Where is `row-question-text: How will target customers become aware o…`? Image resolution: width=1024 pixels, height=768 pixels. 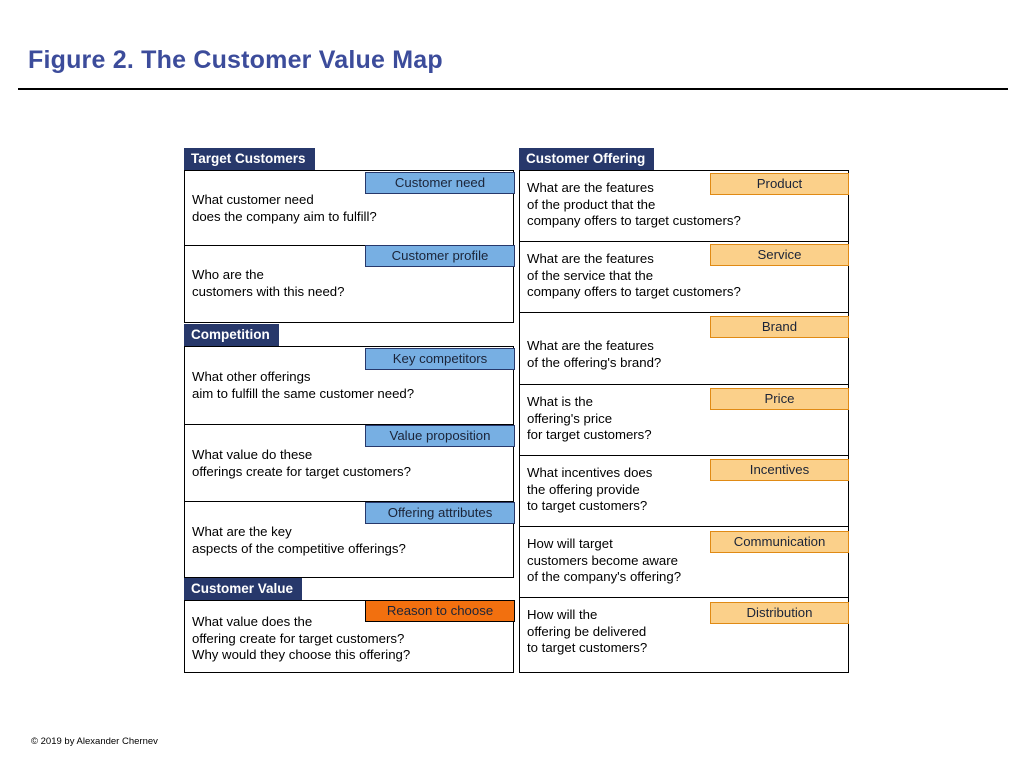
row-question-text: How will target customers become aware o… is located at coordinates (604, 560).